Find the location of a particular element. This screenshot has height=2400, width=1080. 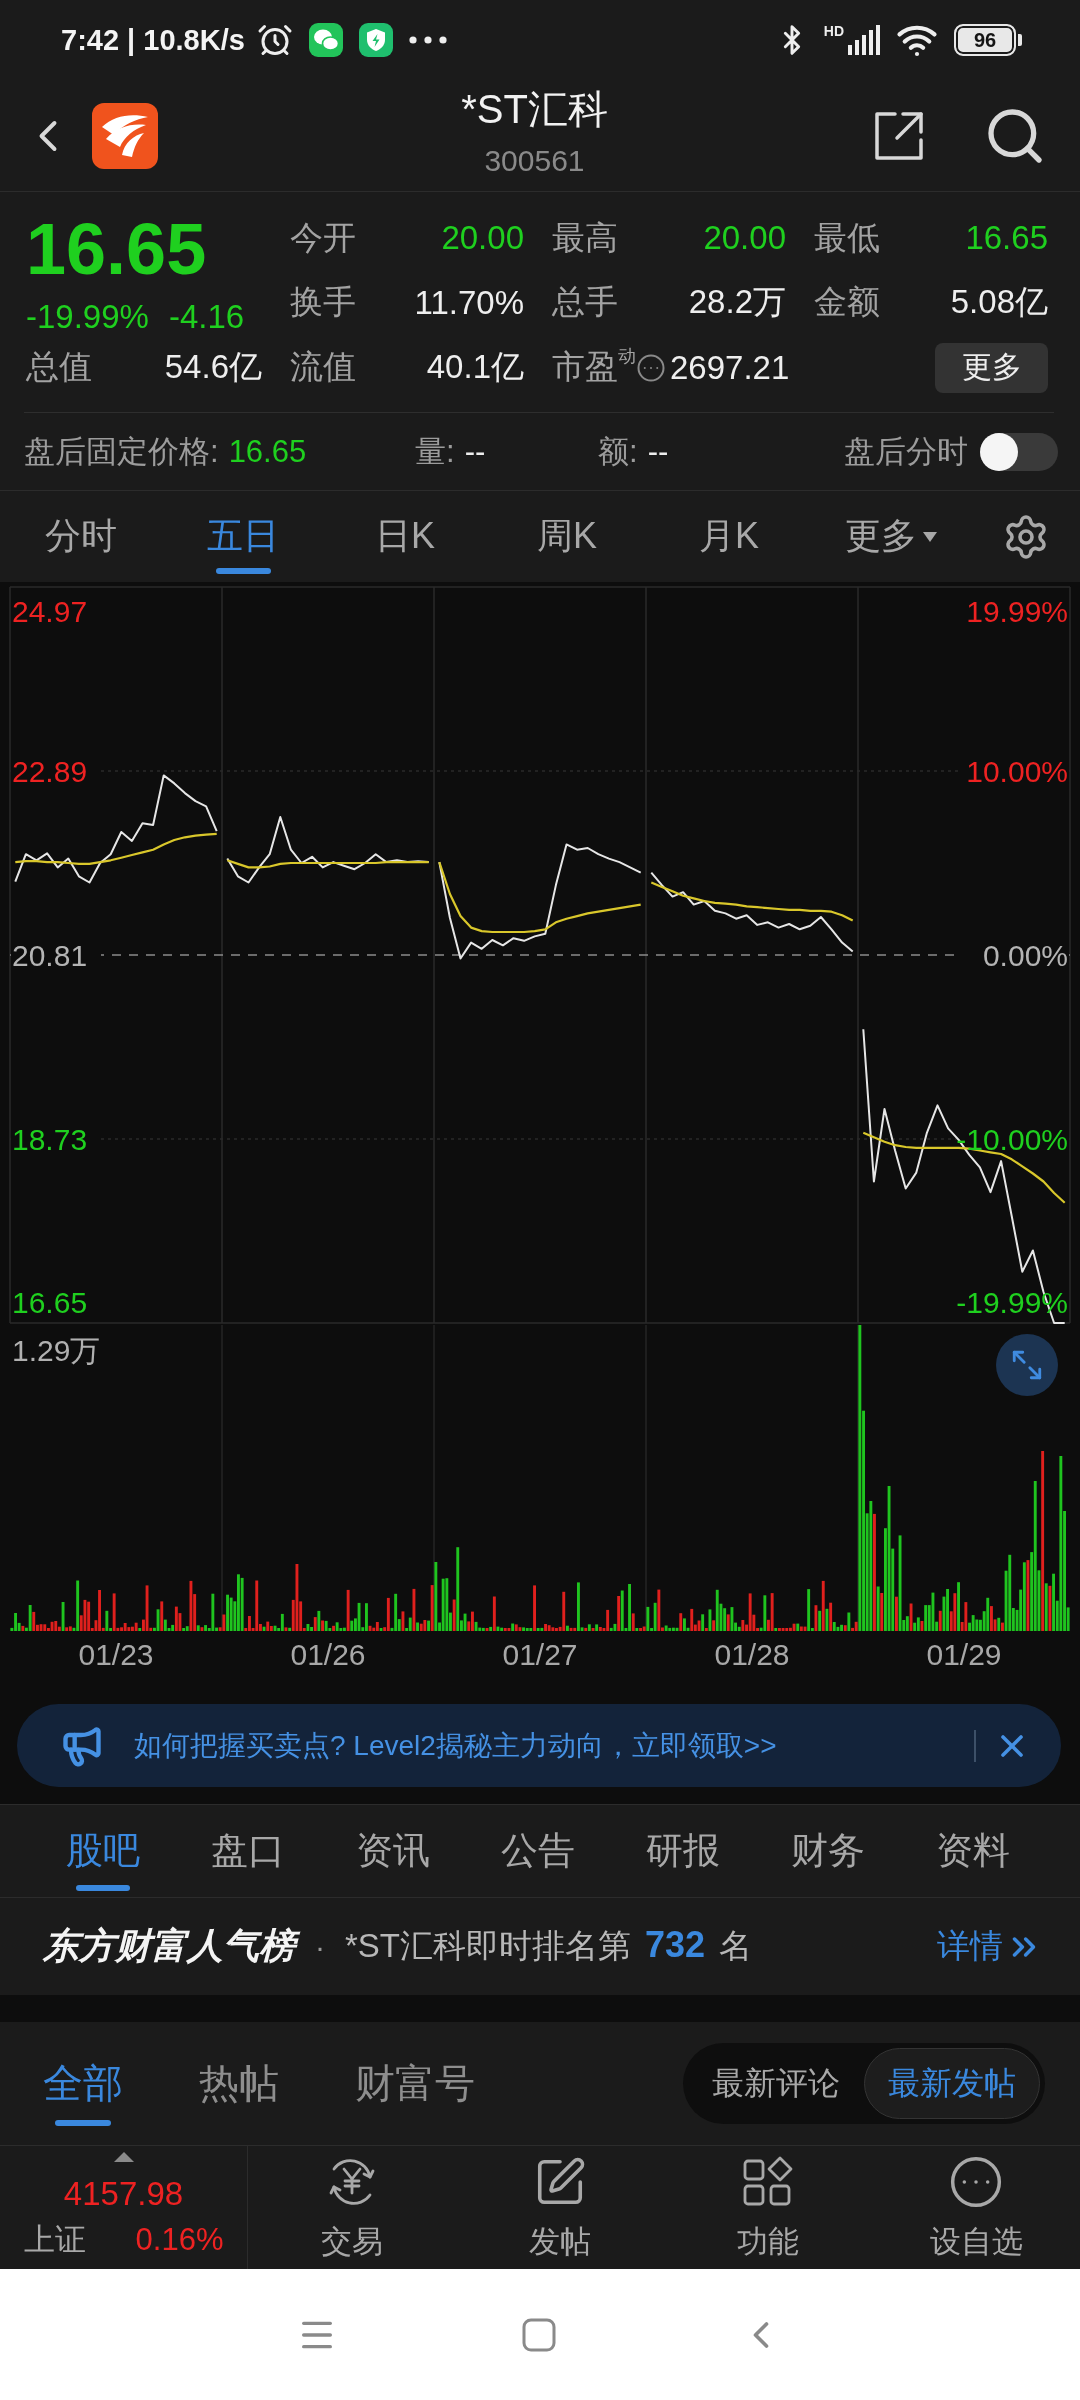

shield-icon is located at coordinates (375, 40).